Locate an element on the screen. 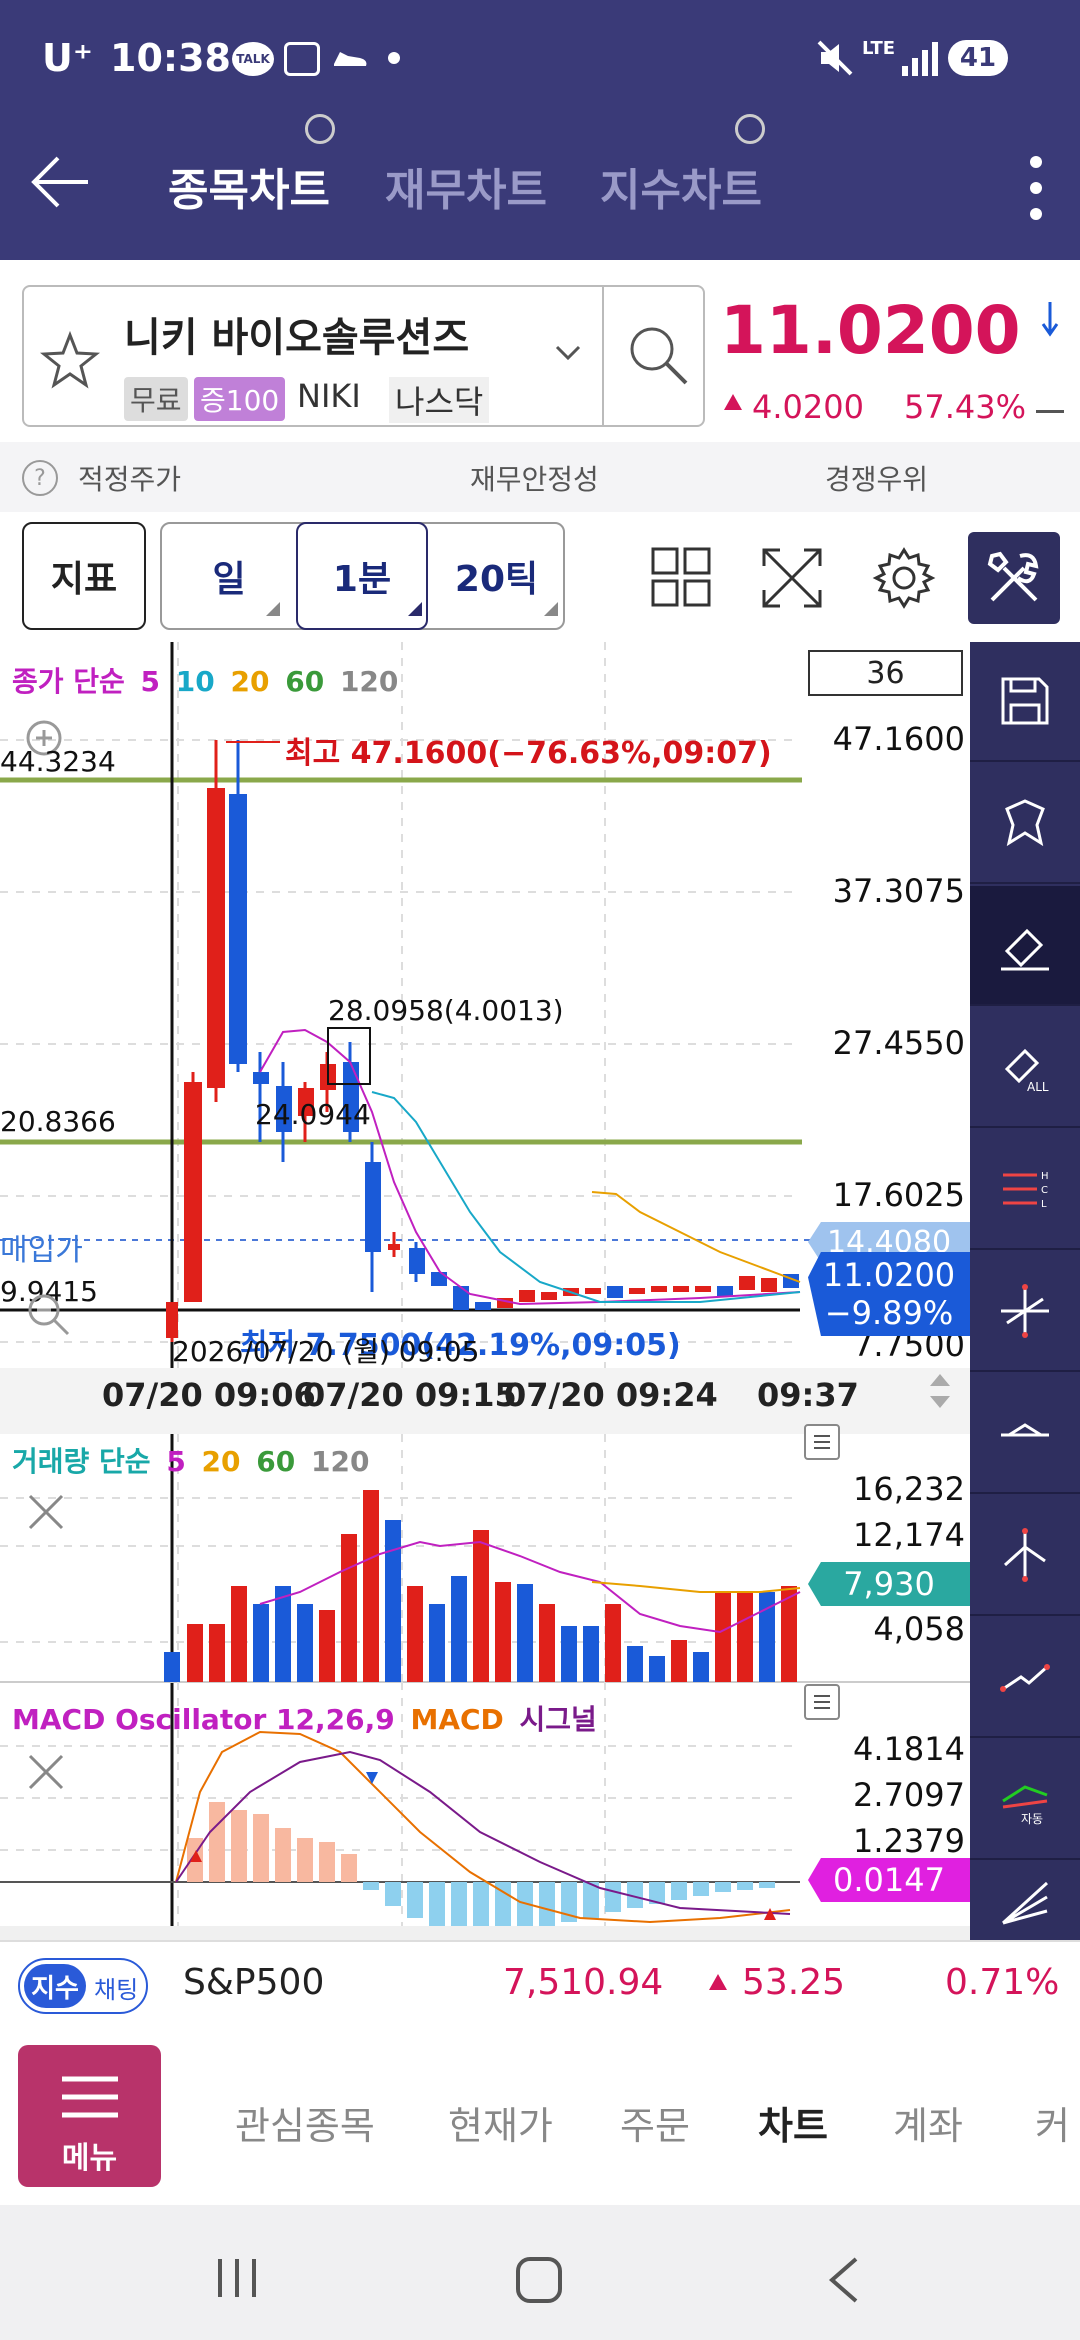 The width and height of the screenshot is (1080, 2340). vol-legend-ma60: 60 is located at coordinates (276, 1461).